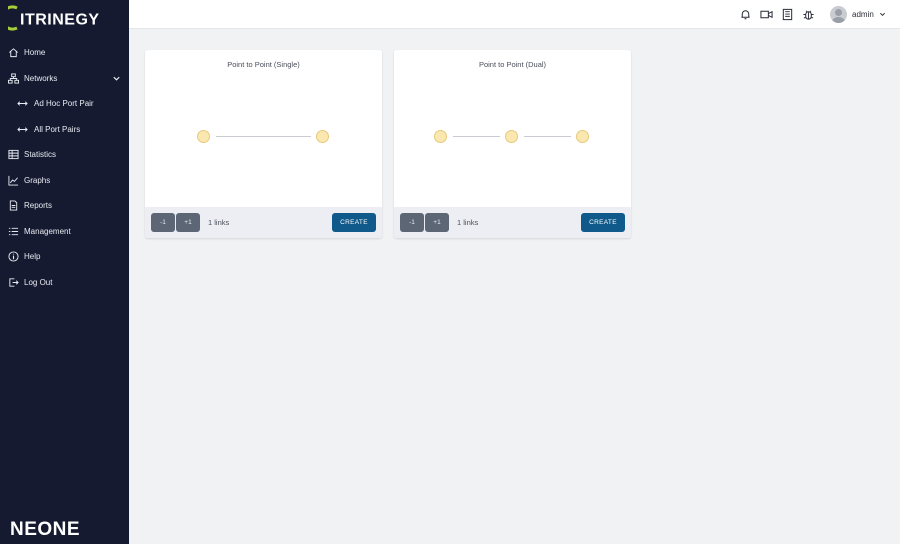 The width and height of the screenshot is (900, 544). Describe the element at coordinates (64, 155) in the screenshot. I see `sidebar-item-statistics: Statistics` at that location.